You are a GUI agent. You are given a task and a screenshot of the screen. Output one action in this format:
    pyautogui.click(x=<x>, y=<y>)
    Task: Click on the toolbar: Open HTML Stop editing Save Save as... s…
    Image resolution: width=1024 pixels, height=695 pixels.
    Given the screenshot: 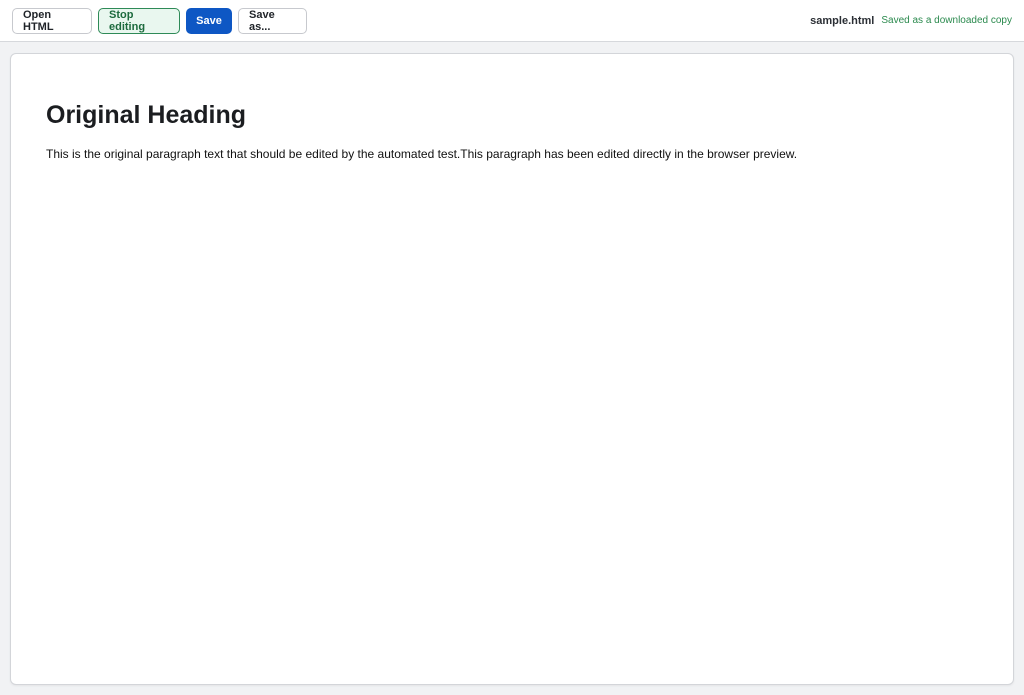 What is the action you would take?
    pyautogui.click(x=512, y=21)
    